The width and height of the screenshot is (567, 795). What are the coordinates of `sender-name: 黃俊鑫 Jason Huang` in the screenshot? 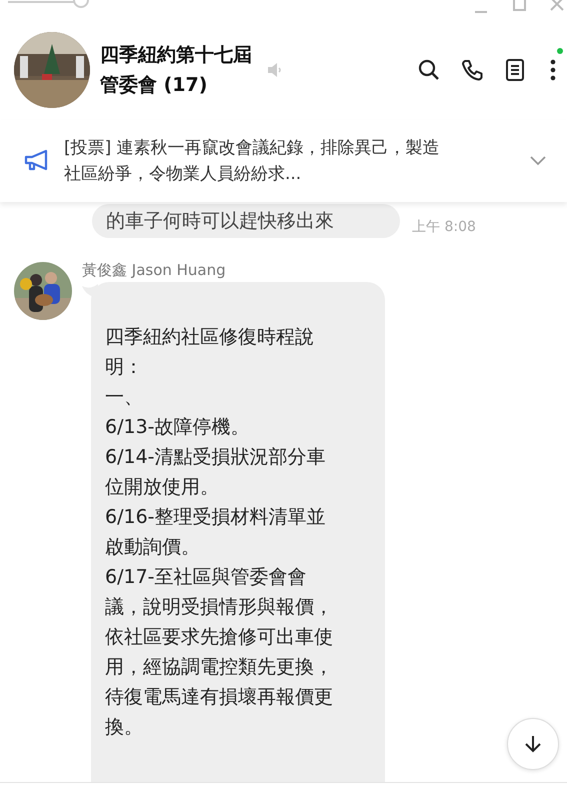 It's located at (154, 270).